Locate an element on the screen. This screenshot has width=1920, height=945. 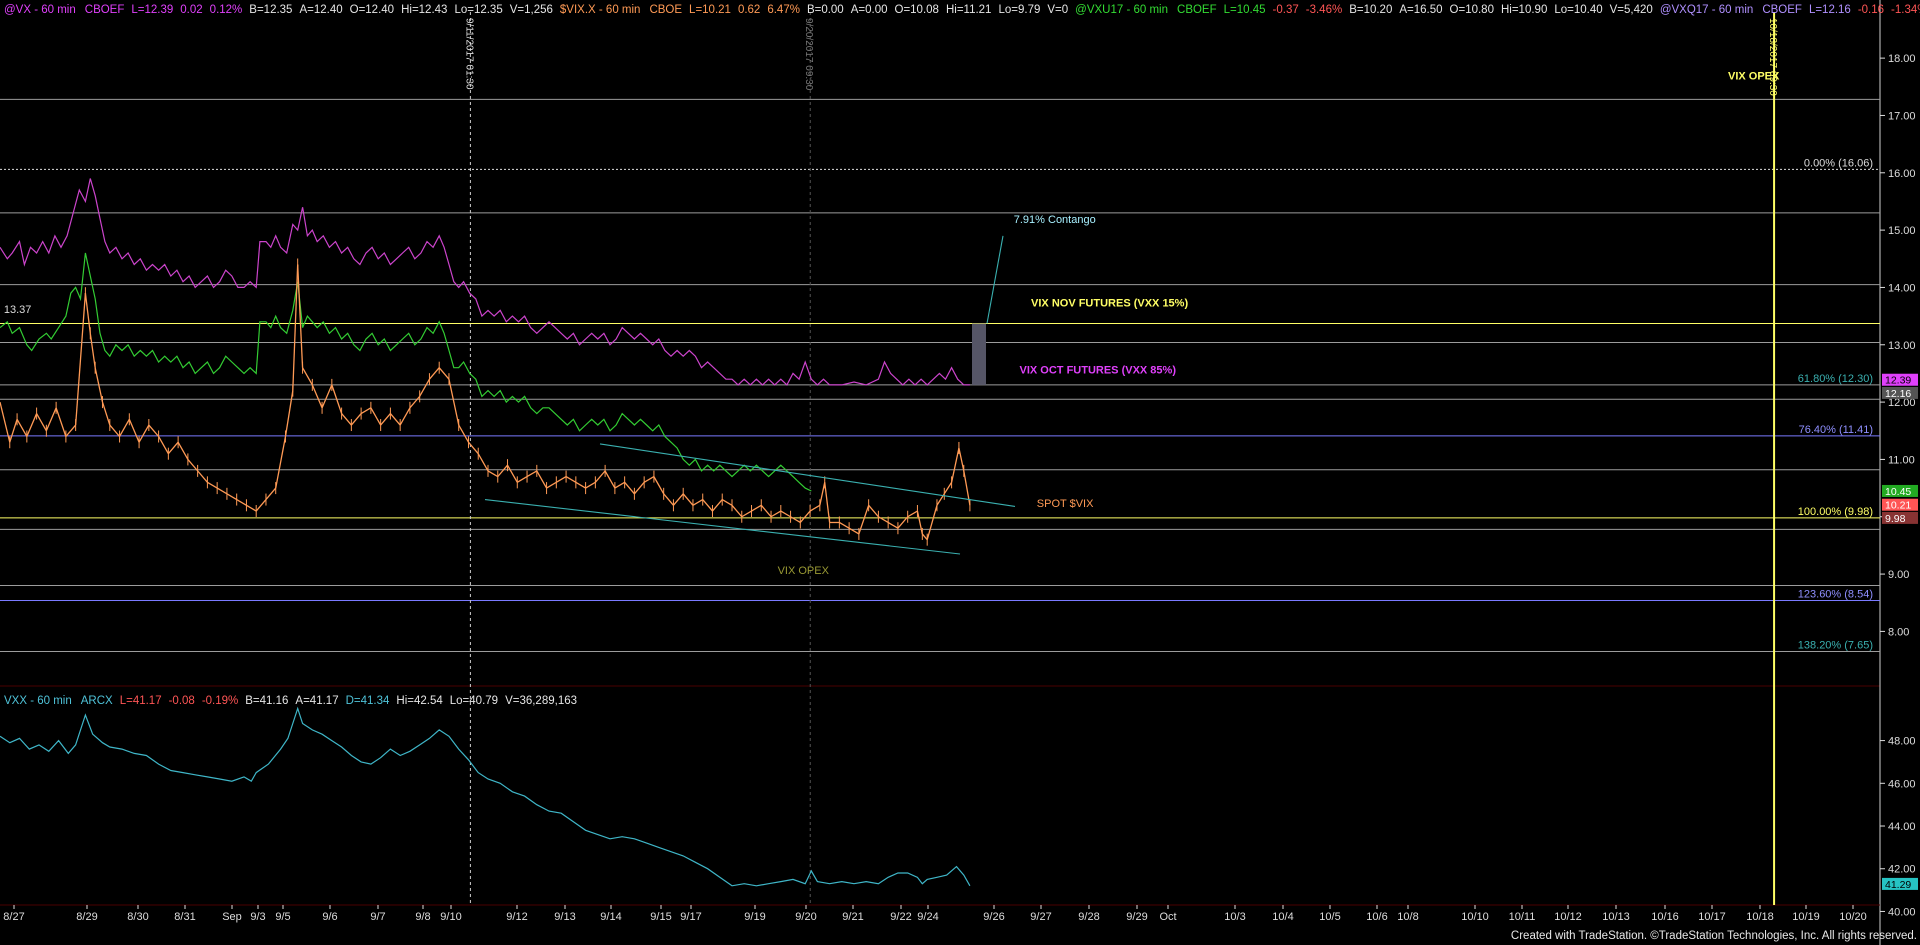
x-tick-label: 10/11 is located at coordinates (1522, 917).